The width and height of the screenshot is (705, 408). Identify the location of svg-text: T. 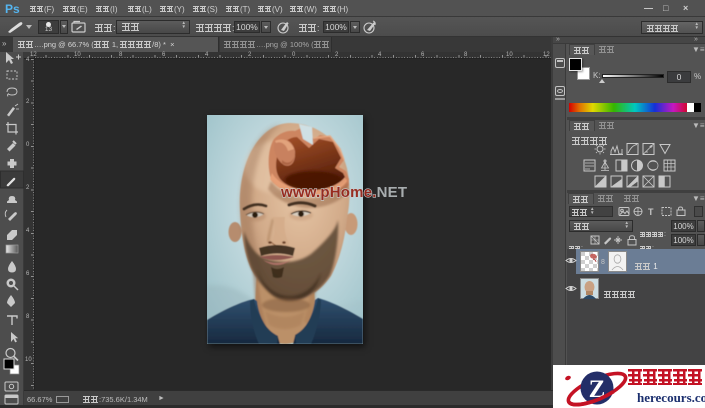
(651, 212).